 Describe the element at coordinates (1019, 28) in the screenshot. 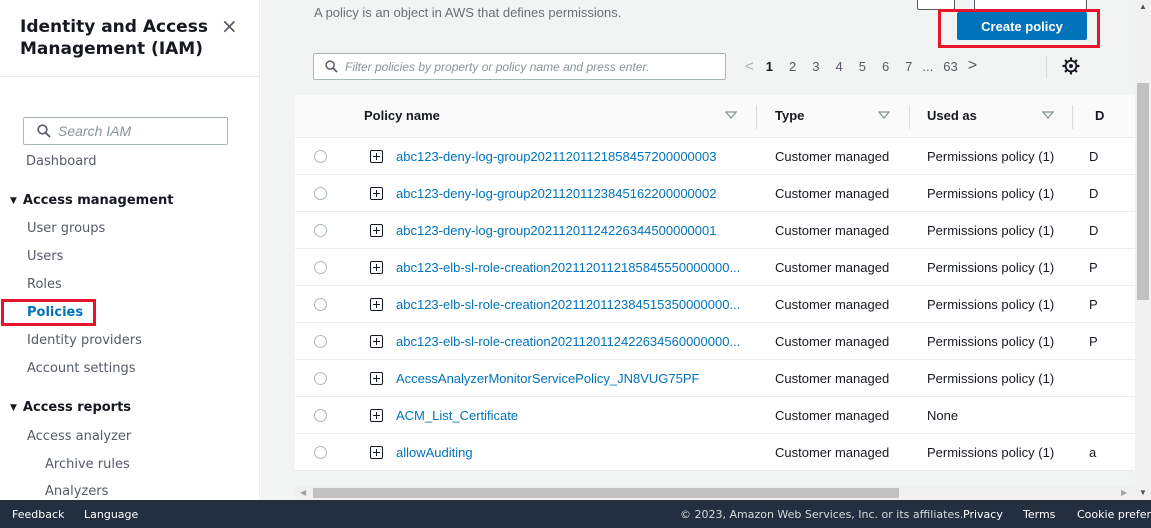

I see `highlight-box-create-policy` at that location.